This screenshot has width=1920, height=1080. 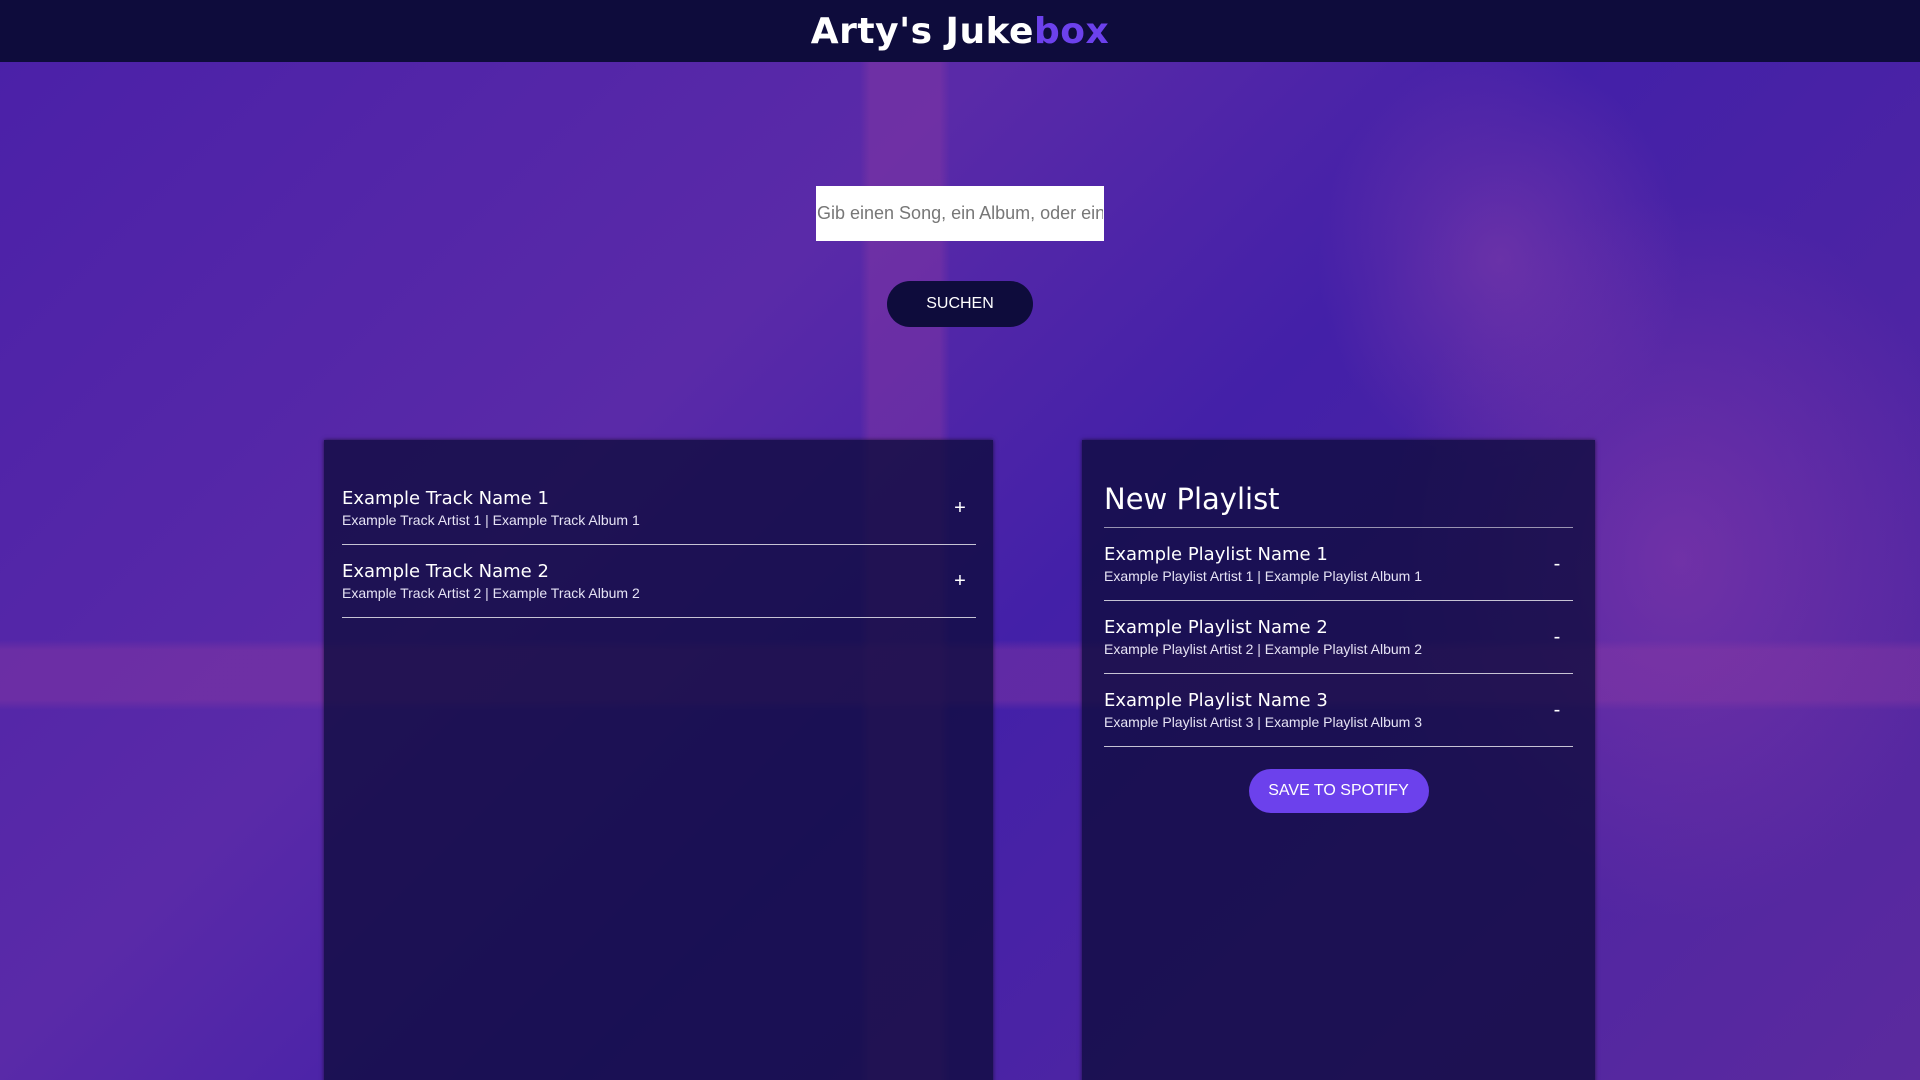 I want to click on app-logo: Arty's Jukebox, so click(x=960, y=31).